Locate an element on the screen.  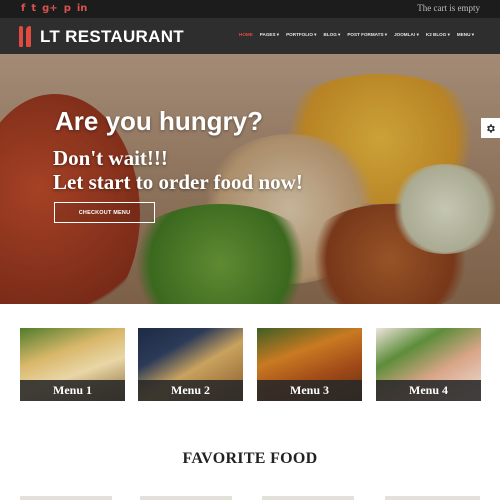
pinterest-icon: p is located at coordinates (67, 9).